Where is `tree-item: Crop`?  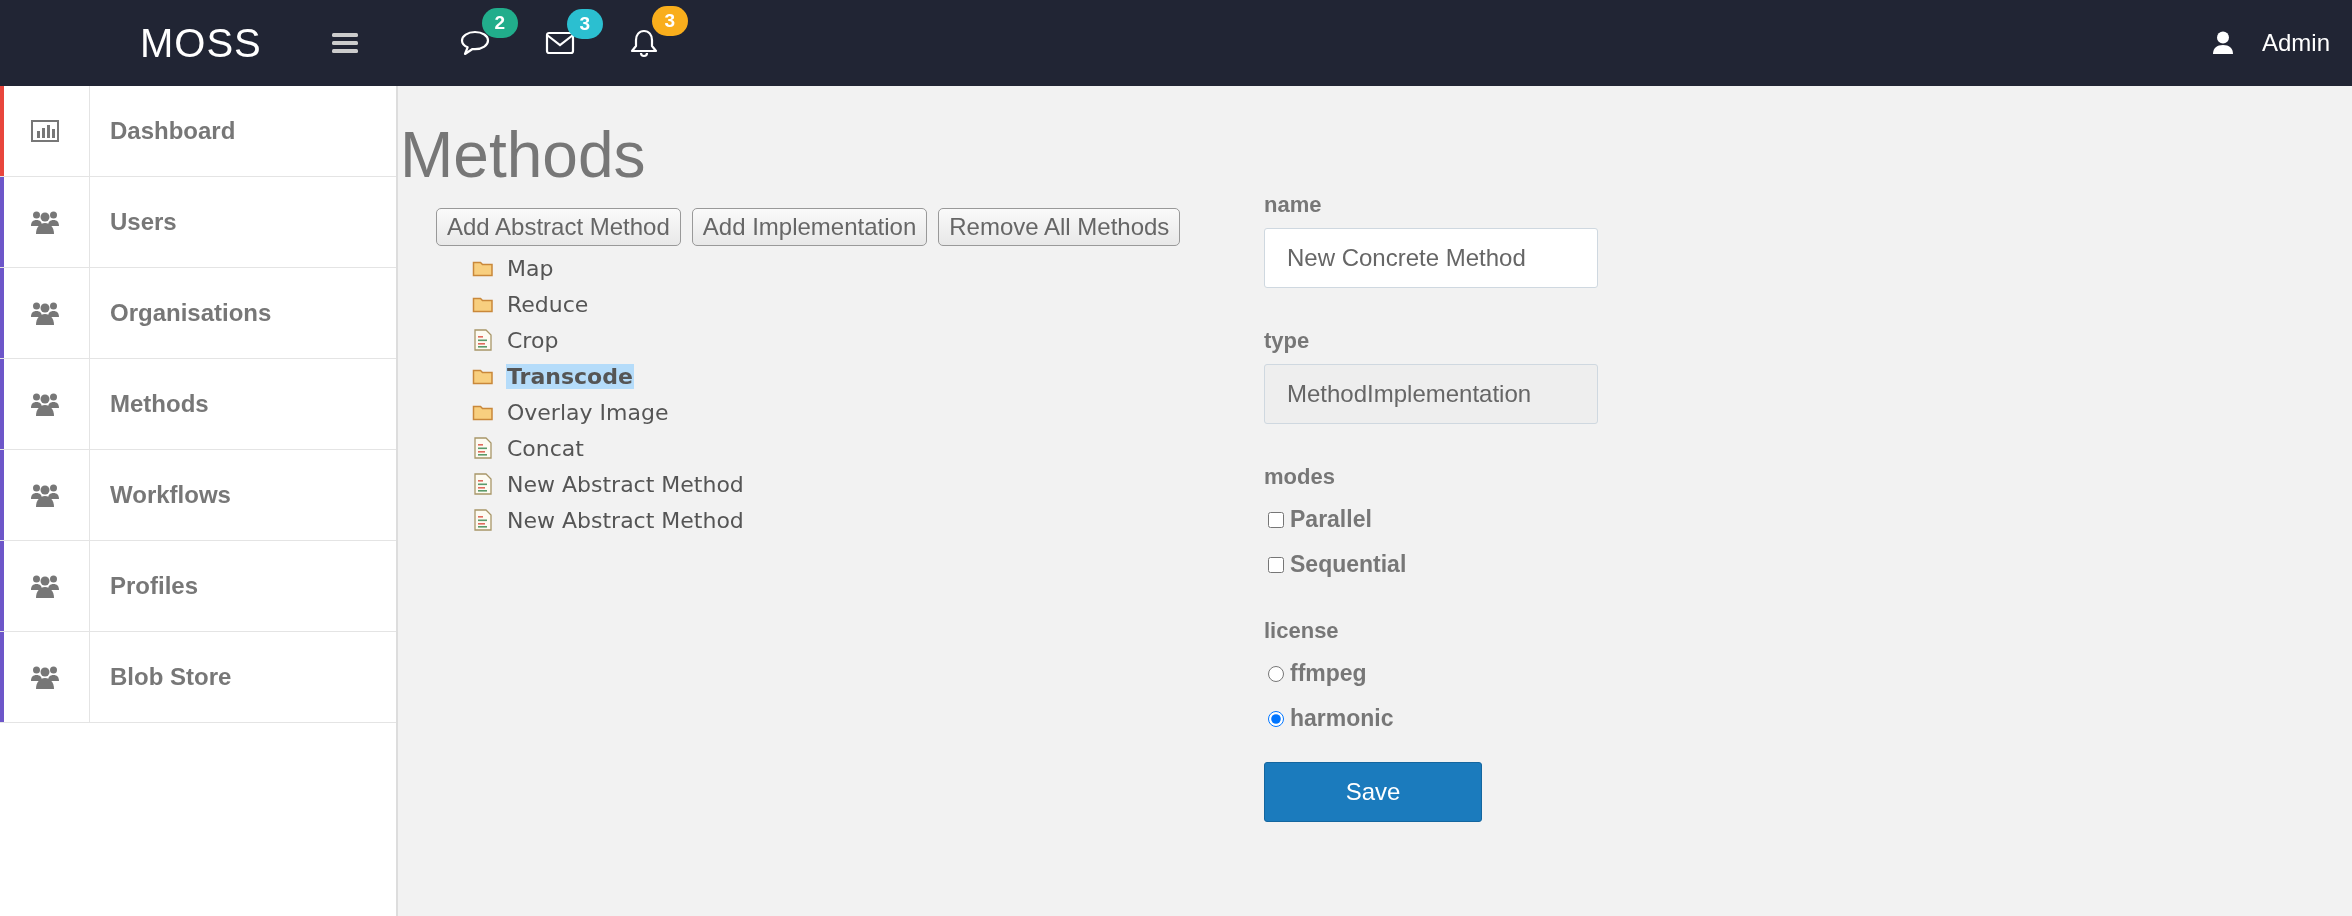 tree-item: Crop is located at coordinates (533, 340).